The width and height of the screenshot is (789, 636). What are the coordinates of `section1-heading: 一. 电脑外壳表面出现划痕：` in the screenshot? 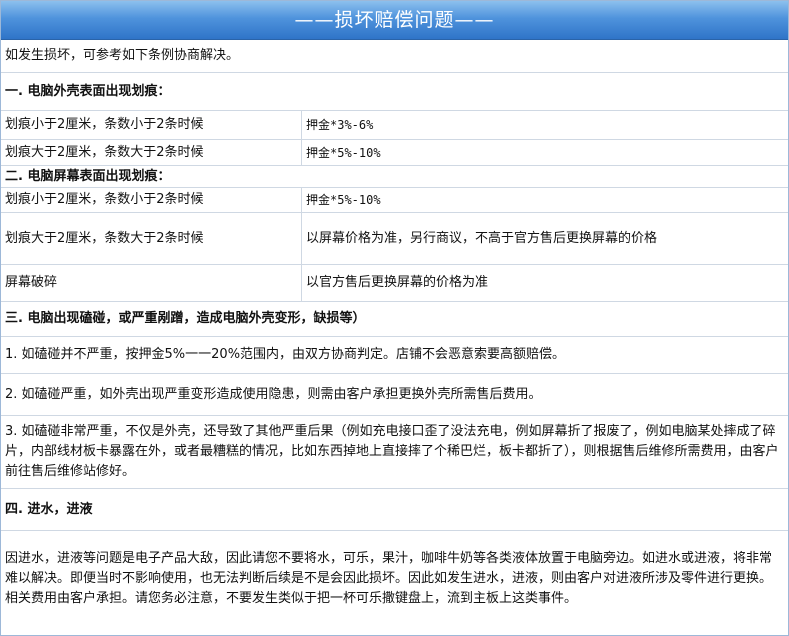 It's located at (88, 91).